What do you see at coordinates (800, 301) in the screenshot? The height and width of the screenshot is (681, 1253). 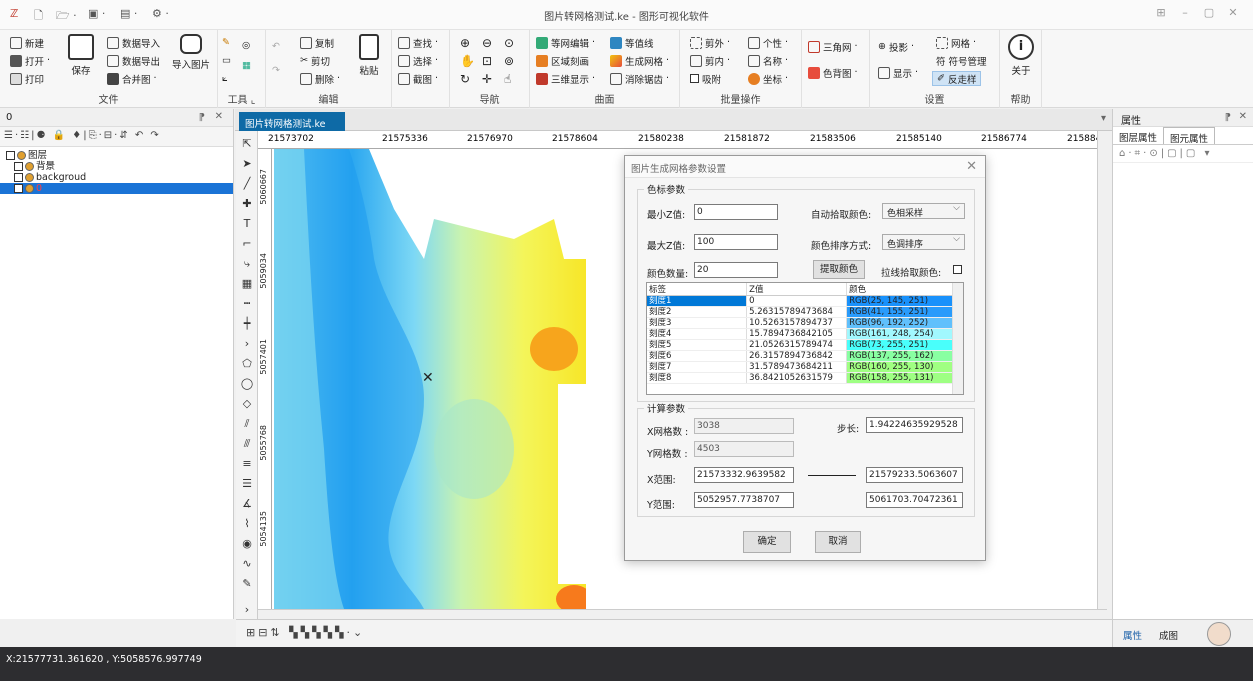 I see `table-row: 刻度1 0 RGB(25, 145, 251)` at bounding box center [800, 301].